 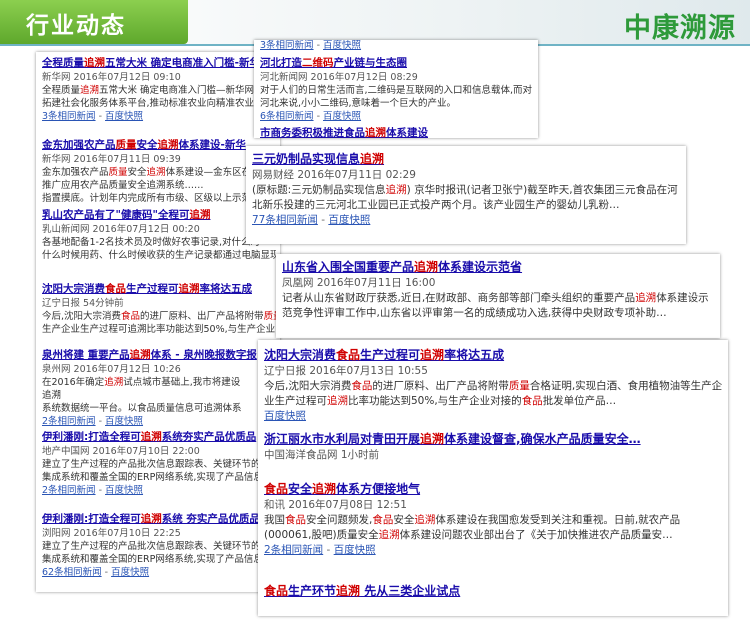 What do you see at coordinates (159, 63) in the screenshot?
I see `news-title-link: 全程质量追溯五常大米 确定电商准入门槛-新华` at bounding box center [159, 63].